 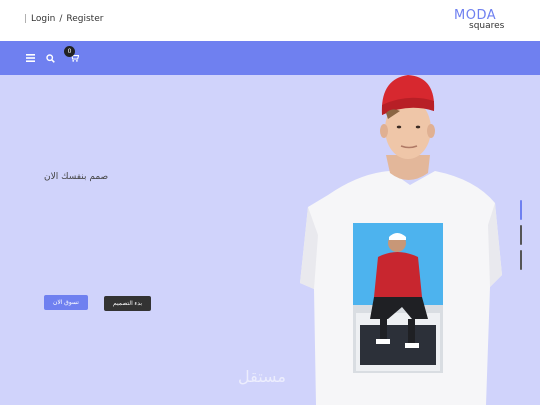 I want to click on menu-icon, so click(x=30, y=58).